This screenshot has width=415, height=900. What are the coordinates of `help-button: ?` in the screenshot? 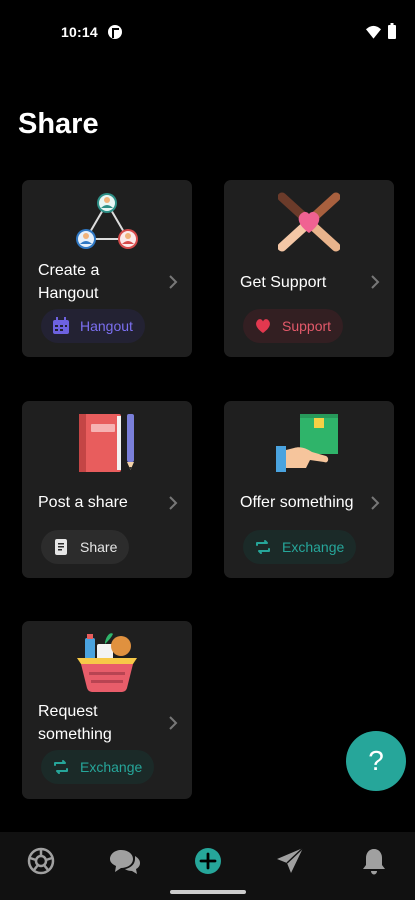 It's located at (376, 761).